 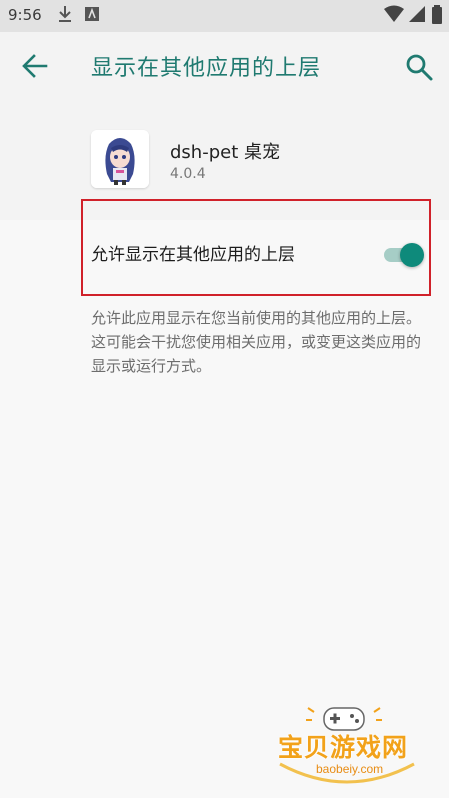 I want to click on watermark-text: 宝贝游戏网, so click(x=343, y=747).